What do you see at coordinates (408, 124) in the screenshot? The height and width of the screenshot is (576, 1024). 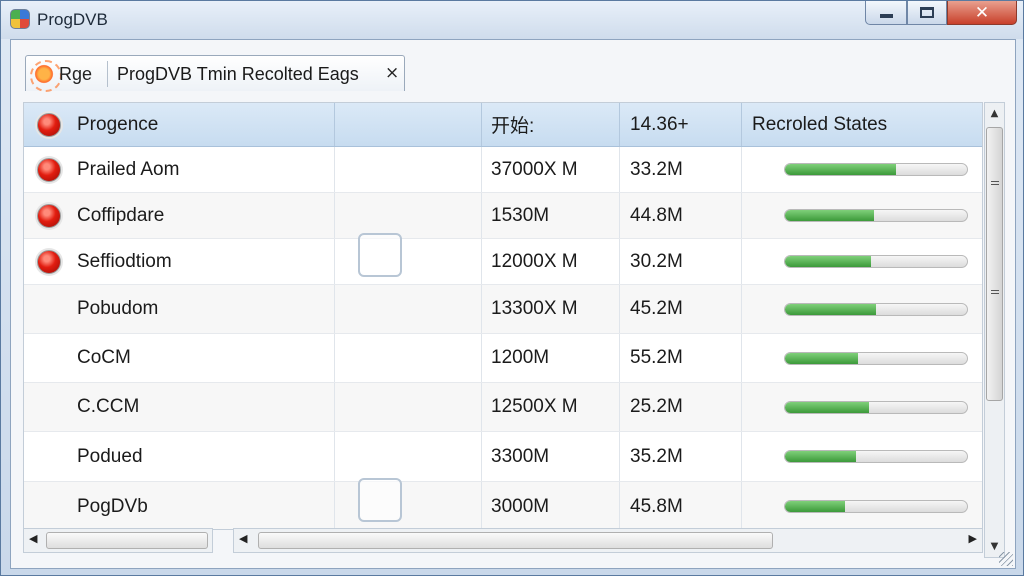 I see `column-header-blank` at bounding box center [408, 124].